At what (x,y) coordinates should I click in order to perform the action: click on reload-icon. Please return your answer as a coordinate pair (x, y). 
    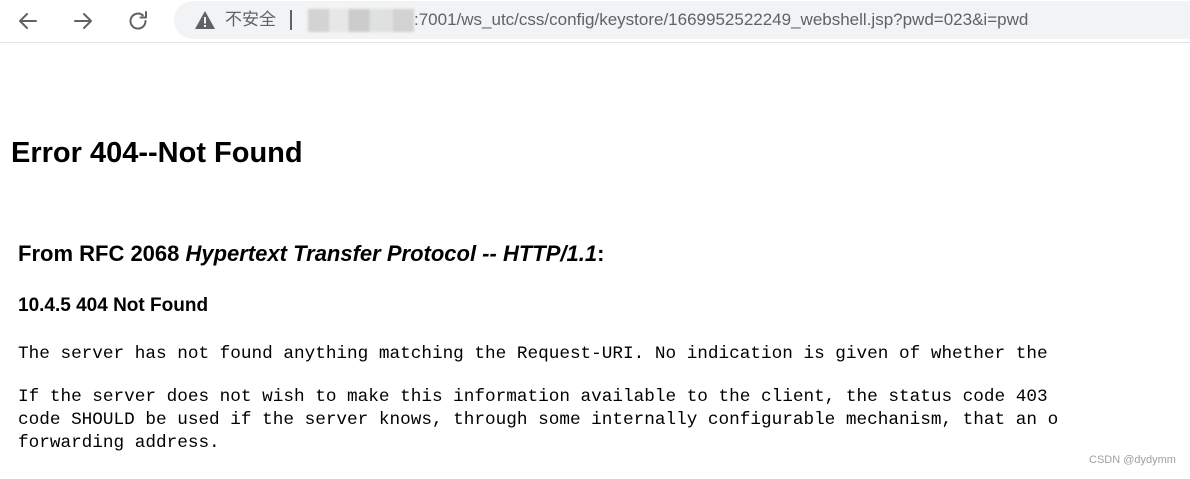
    Looking at the image, I should click on (138, 21).